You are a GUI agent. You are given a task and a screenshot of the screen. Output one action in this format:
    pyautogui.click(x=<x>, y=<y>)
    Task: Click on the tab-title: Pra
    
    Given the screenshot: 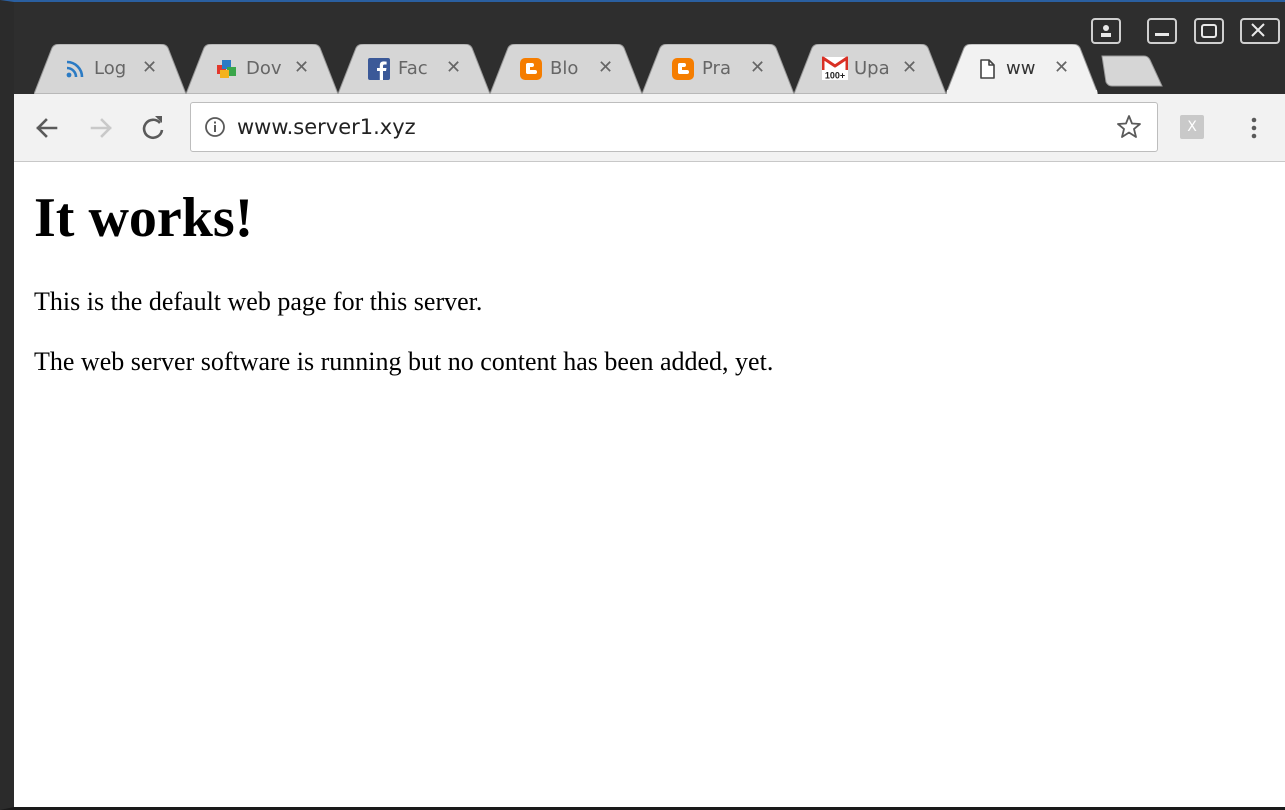 What is the action you would take?
    pyautogui.click(x=716, y=68)
    